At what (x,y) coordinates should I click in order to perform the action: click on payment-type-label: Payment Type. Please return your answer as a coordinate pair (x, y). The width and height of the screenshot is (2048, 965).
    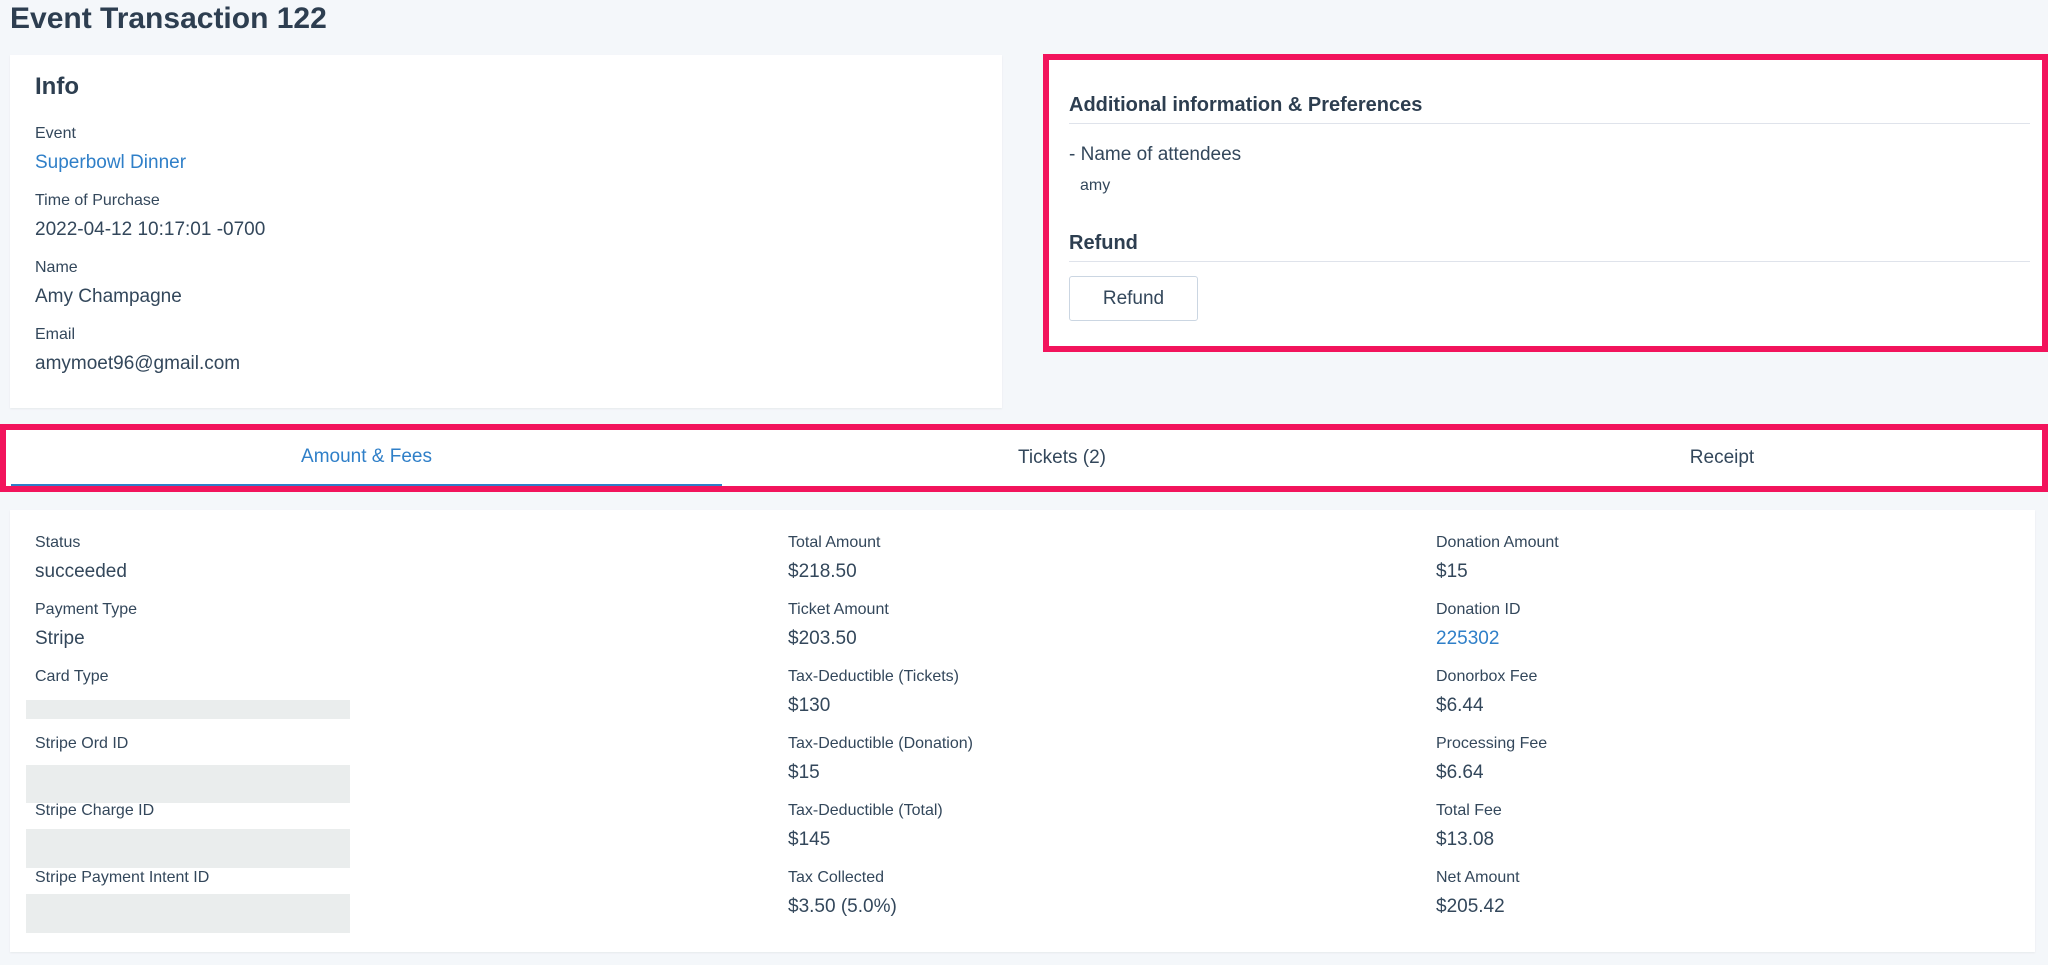
    Looking at the image, I should click on (86, 609).